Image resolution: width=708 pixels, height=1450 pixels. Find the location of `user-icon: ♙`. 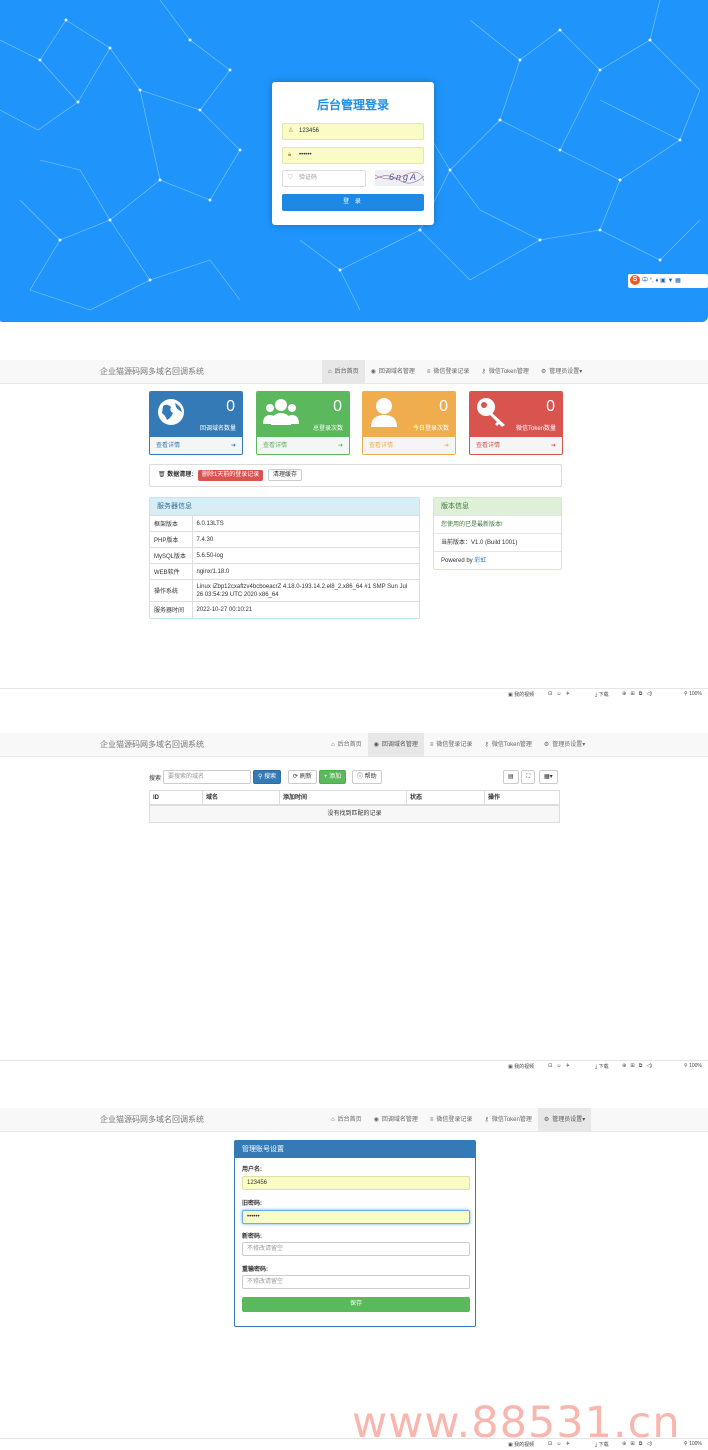

user-icon: ♙ is located at coordinates (291, 131).